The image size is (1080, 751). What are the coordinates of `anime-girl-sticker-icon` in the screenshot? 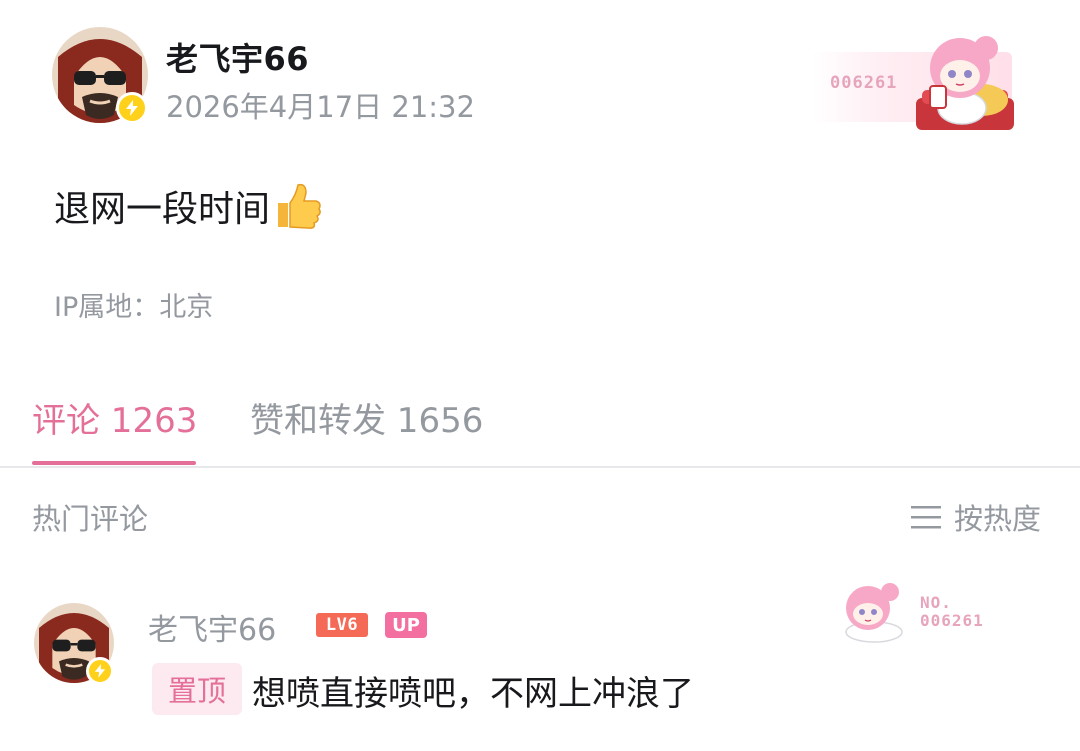 It's located at (965, 80).